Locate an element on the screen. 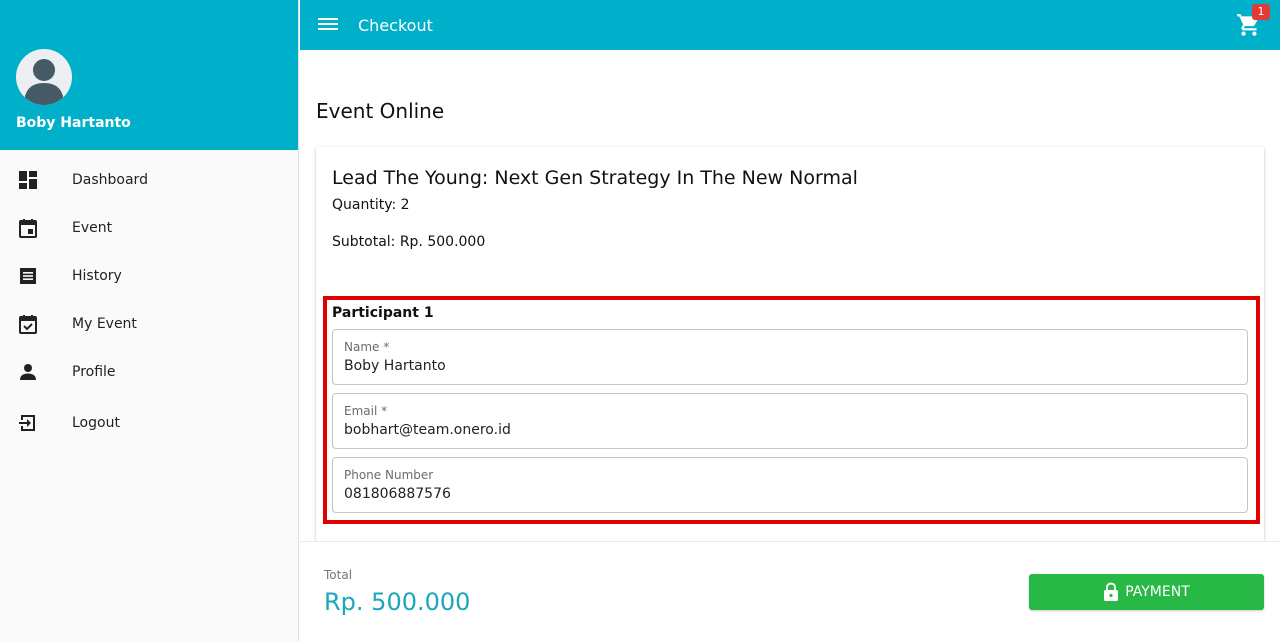  user-avatar-icon is located at coordinates (44, 82).